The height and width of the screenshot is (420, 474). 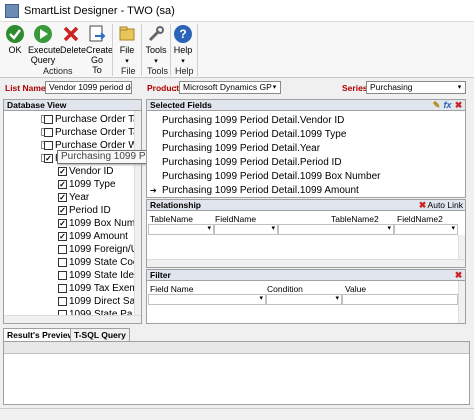 What do you see at coordinates (400, 299) in the screenshot?
I see `filter-value-cell` at bounding box center [400, 299].